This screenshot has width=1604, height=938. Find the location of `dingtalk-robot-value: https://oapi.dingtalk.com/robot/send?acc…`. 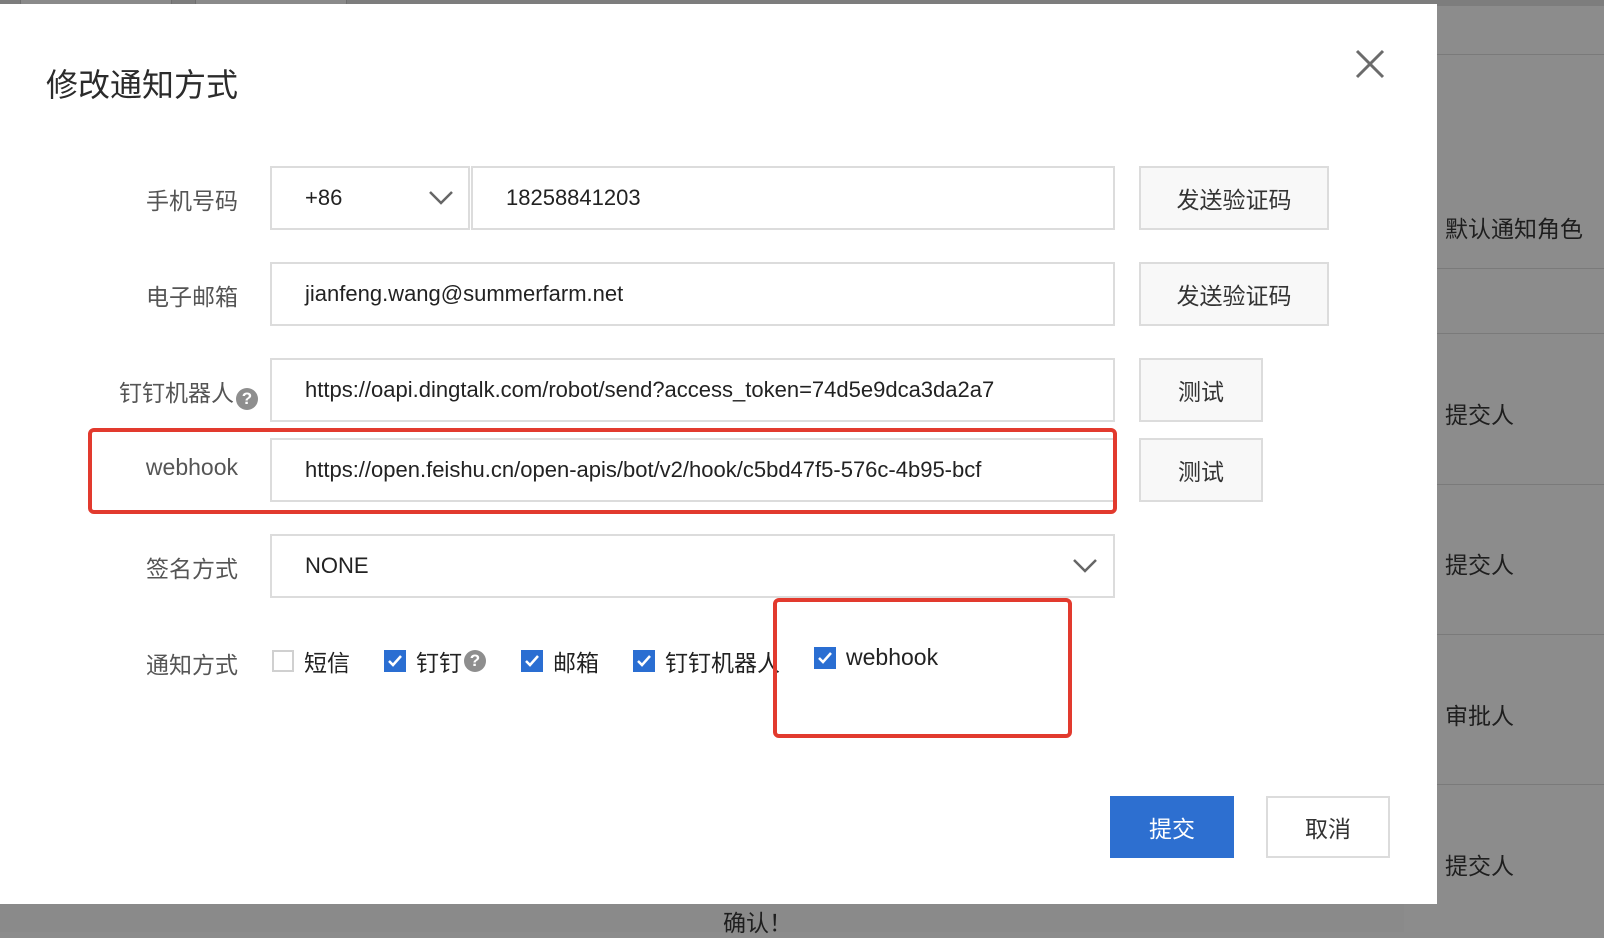

dingtalk-robot-value: https://oapi.dingtalk.com/robot/send?acc… is located at coordinates (650, 389).